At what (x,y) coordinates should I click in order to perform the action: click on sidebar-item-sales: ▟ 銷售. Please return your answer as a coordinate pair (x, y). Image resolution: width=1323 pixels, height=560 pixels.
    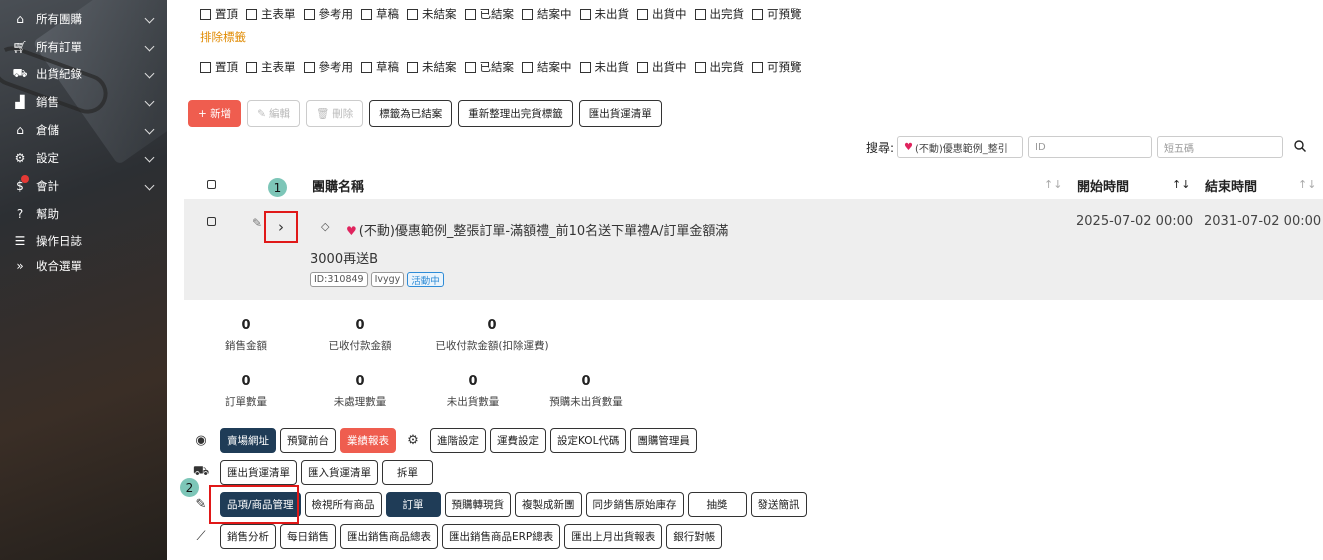
    Looking at the image, I should click on (83, 102).